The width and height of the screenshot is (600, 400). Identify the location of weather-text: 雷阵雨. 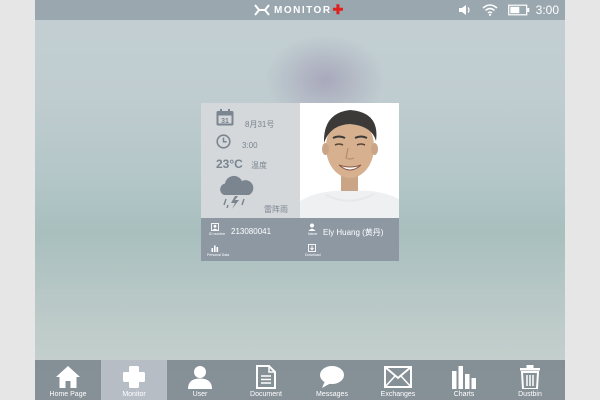
(276, 209).